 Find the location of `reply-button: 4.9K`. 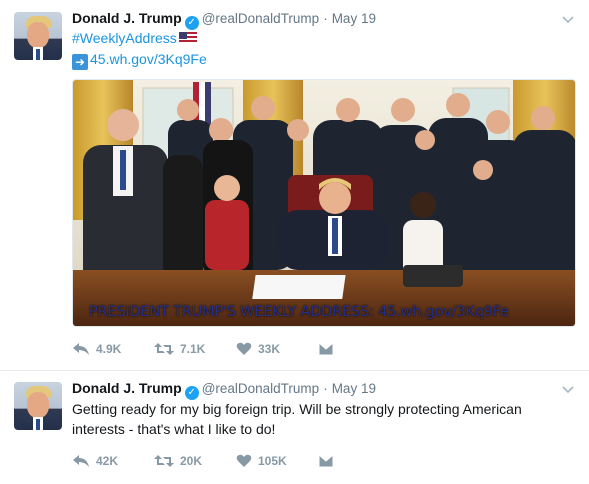

reply-button: 4.9K is located at coordinates (113, 349).